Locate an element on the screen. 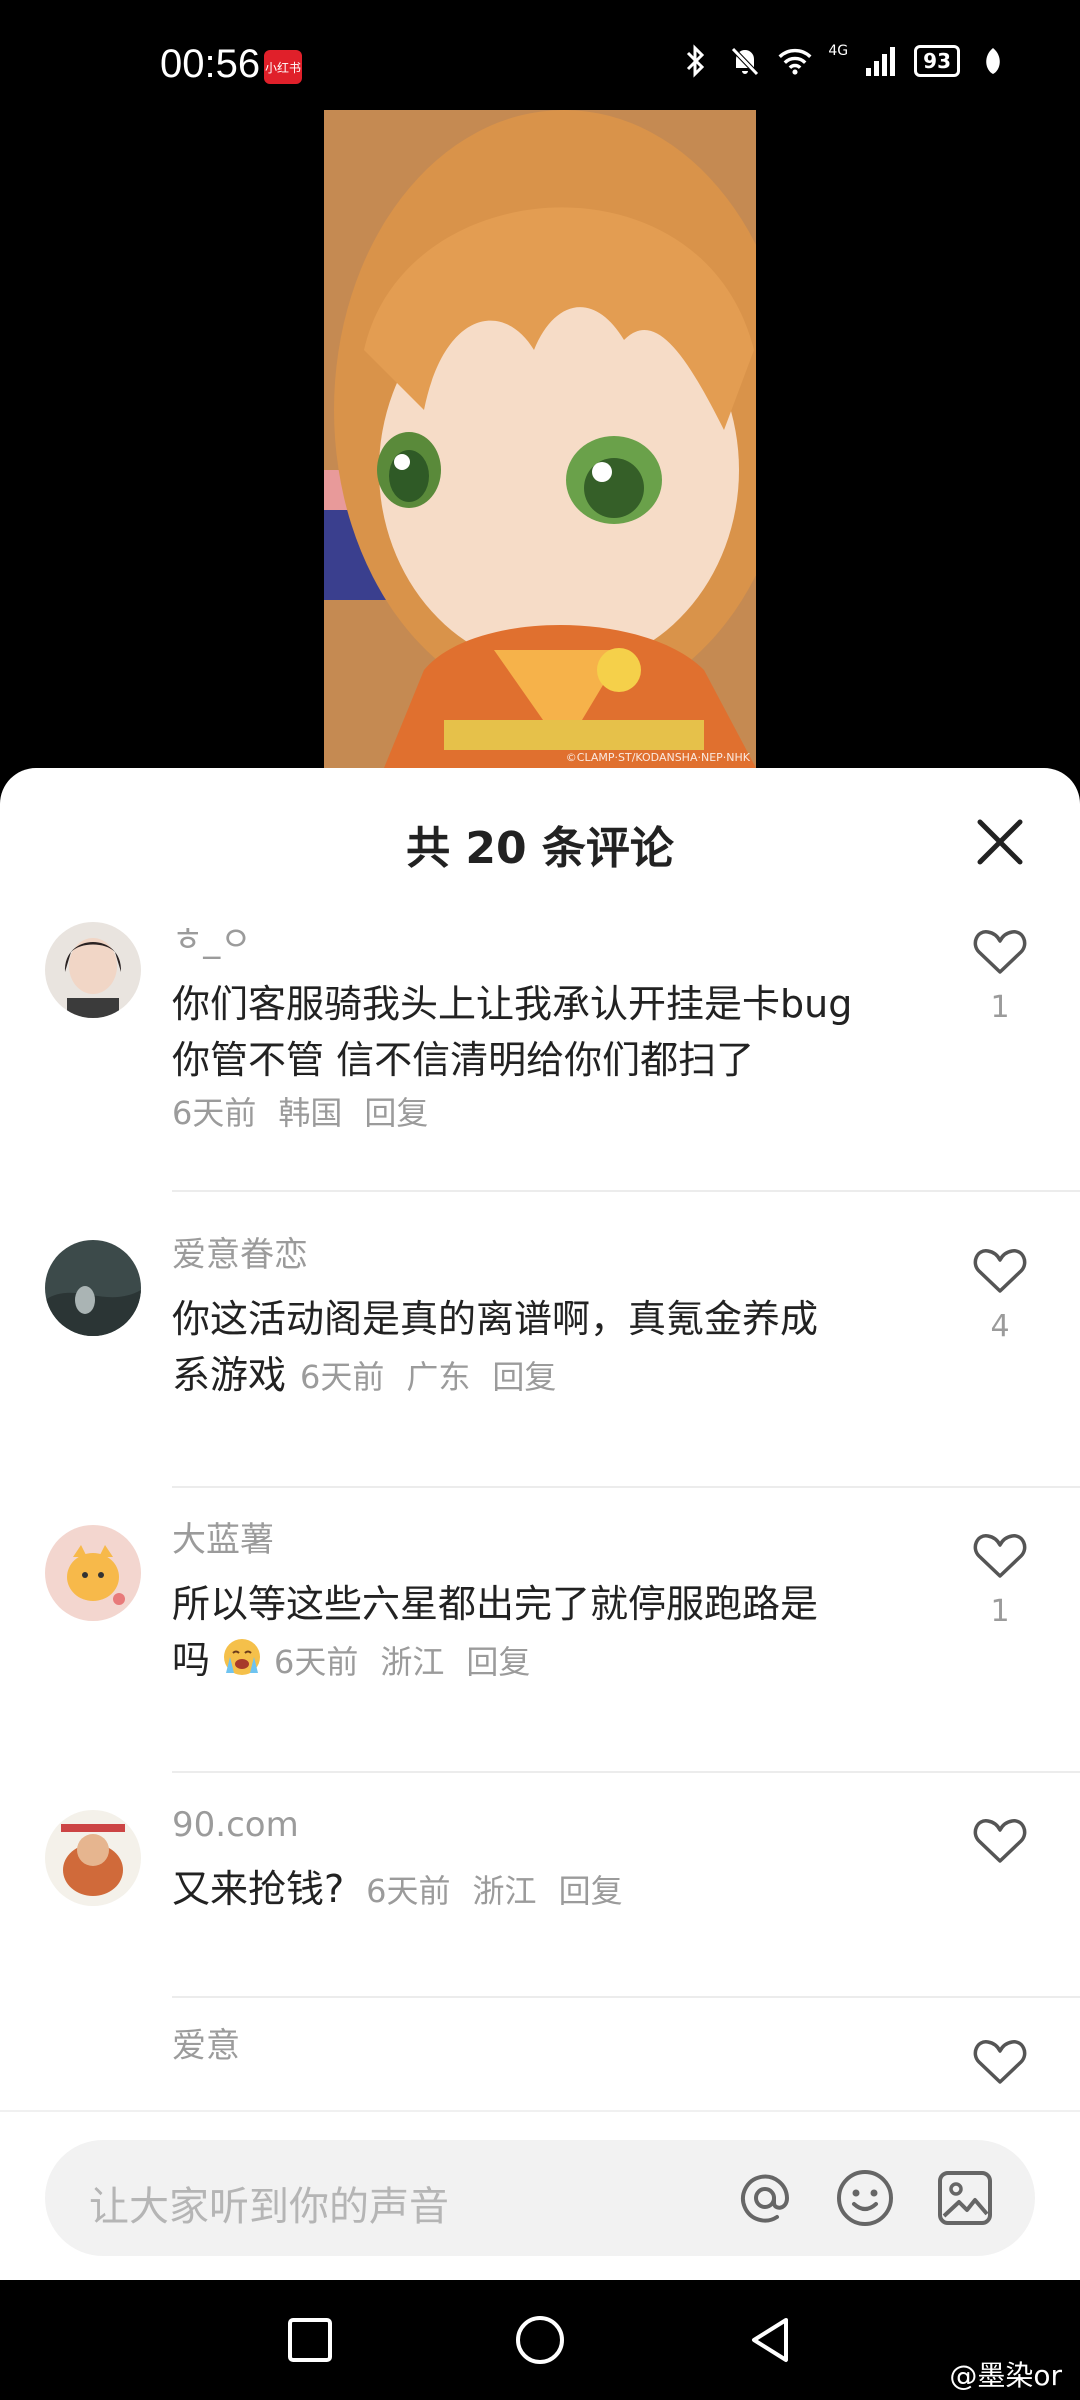 The width and height of the screenshot is (1080, 2400). leaf-icon is located at coordinates (993, 61).